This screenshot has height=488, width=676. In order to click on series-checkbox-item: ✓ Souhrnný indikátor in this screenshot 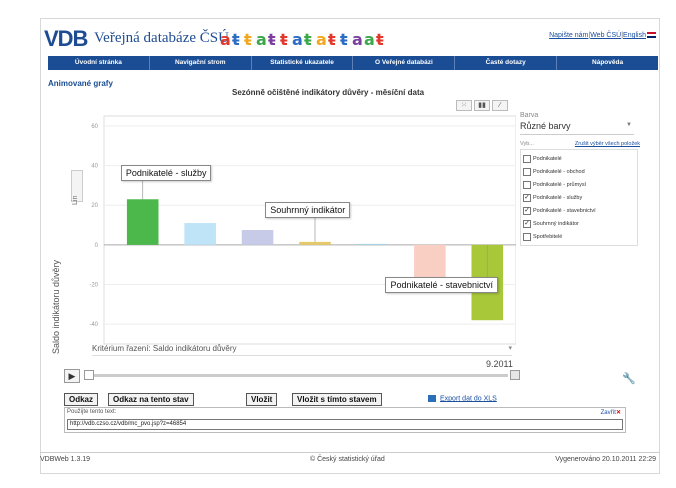, I will do `click(579, 223)`.